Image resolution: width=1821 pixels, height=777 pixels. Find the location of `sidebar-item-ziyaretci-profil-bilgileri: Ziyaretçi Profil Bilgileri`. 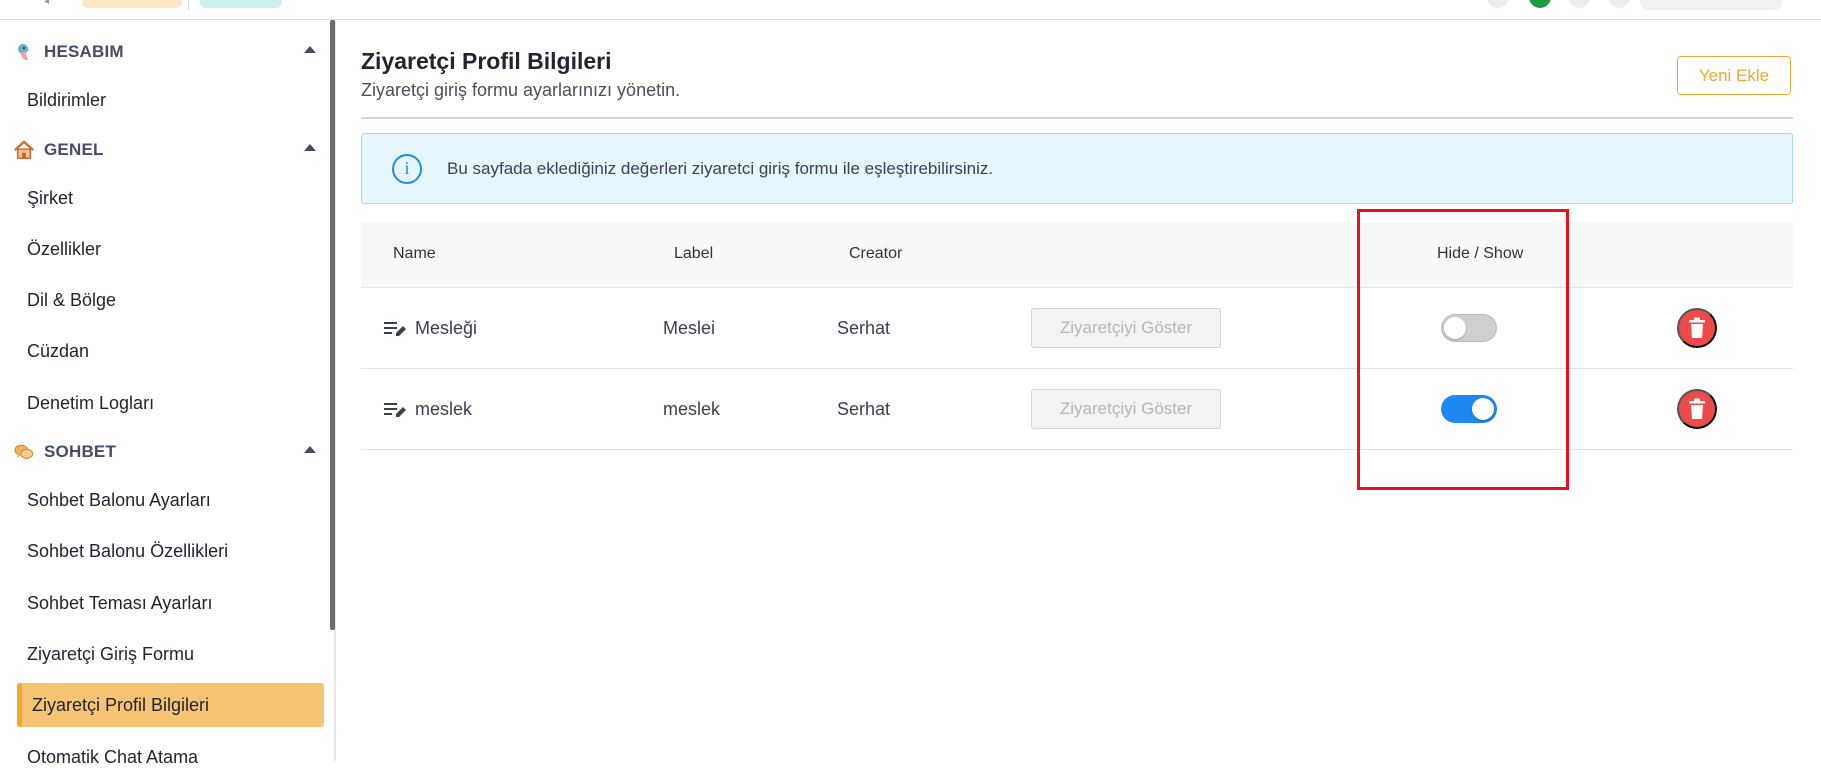

sidebar-item-ziyaretci-profil-bilgileri: Ziyaretçi Profil Bilgileri is located at coordinates (170, 705).